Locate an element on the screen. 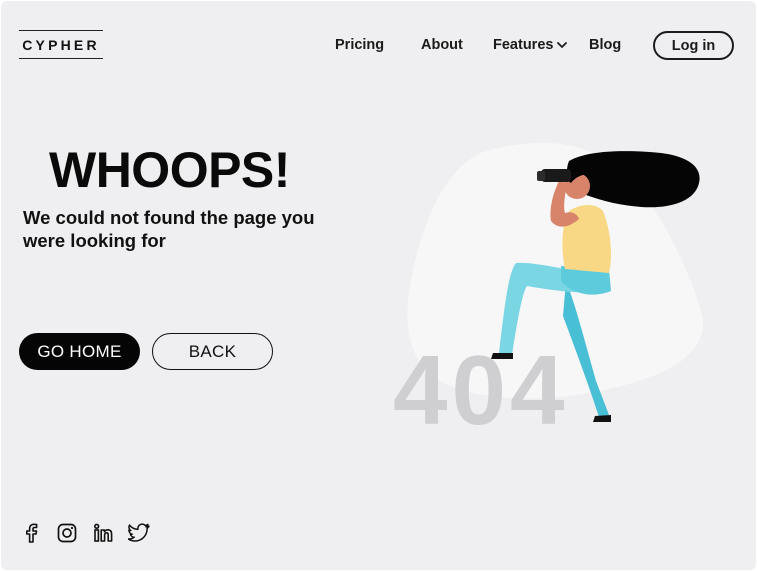 Image resolution: width=757 pixels, height=572 pixels. brand-logo: CYPHER is located at coordinates (61, 44).